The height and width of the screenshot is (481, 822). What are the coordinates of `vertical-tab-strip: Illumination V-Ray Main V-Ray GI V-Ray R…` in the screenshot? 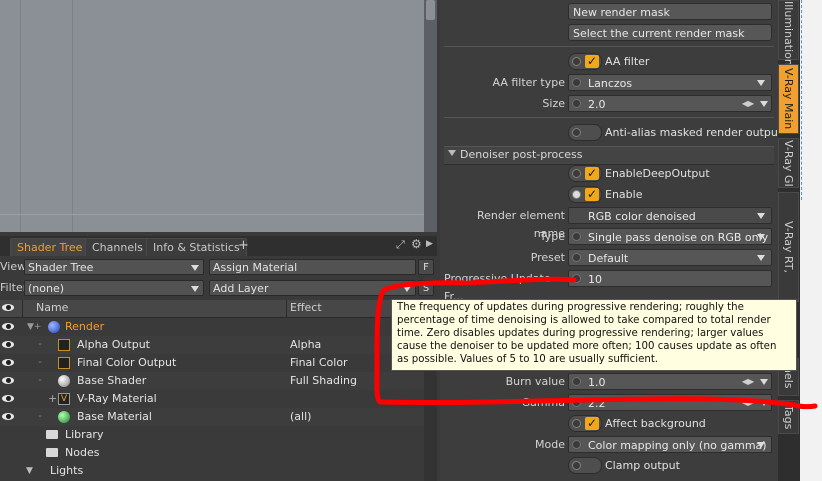 It's located at (789, 240).